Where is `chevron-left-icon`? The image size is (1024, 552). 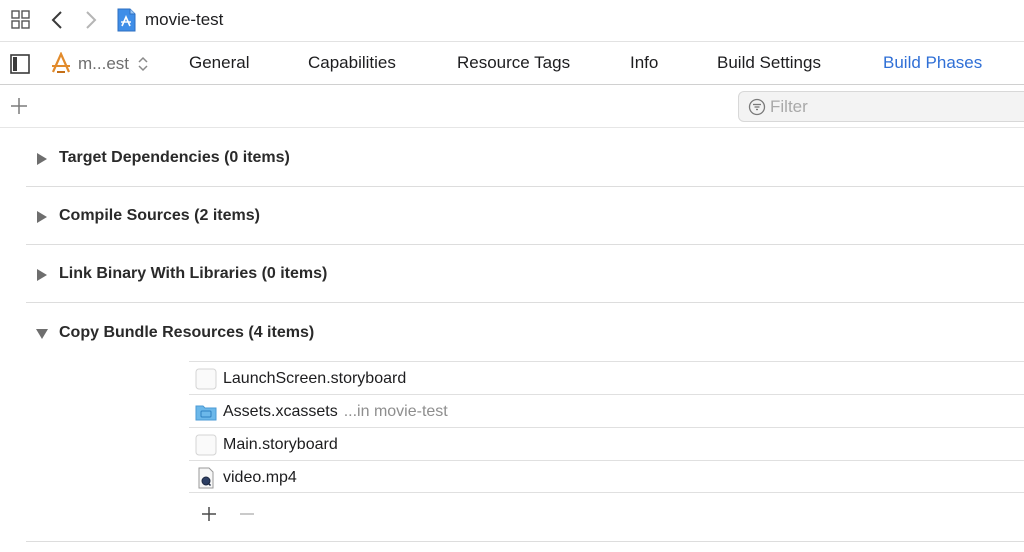 chevron-left-icon is located at coordinates (58, 20).